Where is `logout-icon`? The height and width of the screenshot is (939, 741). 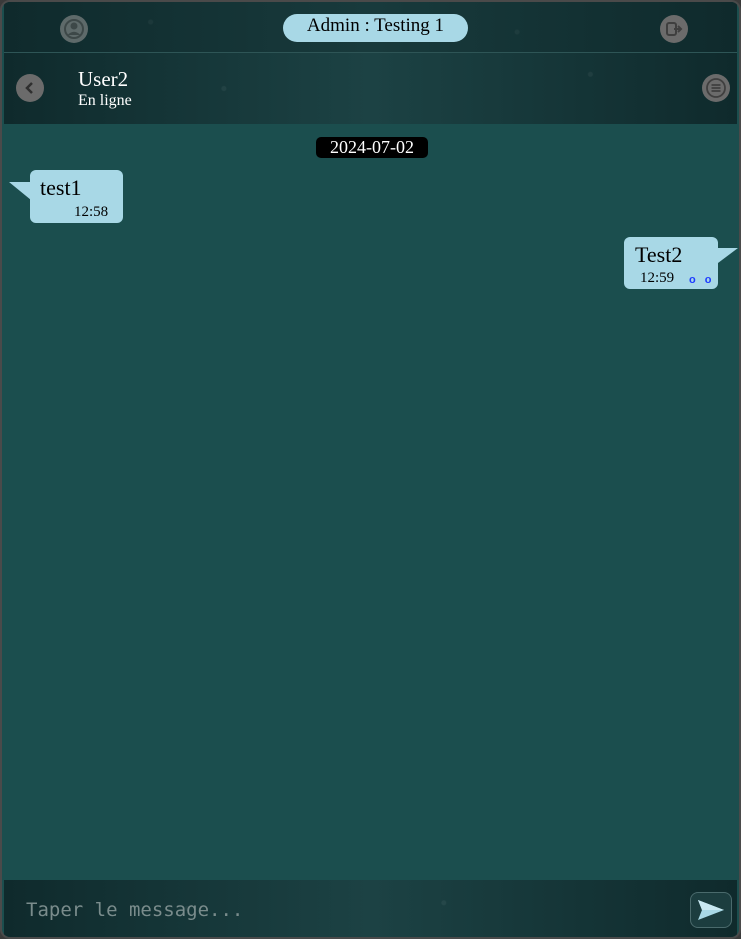 logout-icon is located at coordinates (674, 29).